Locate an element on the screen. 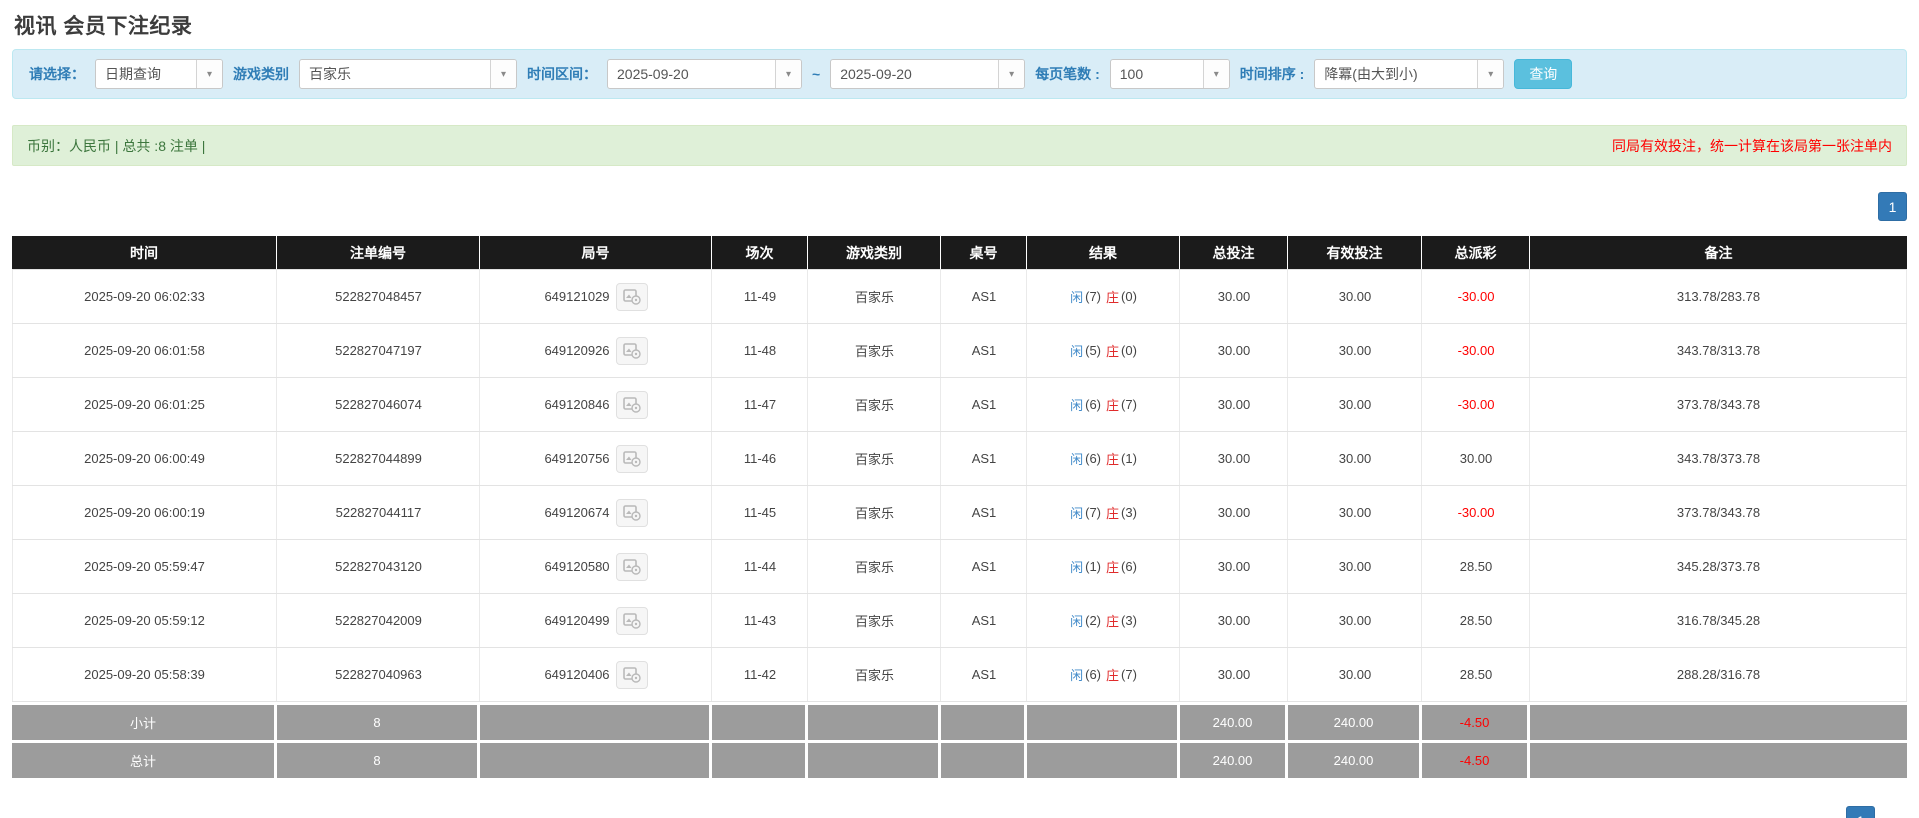 This screenshot has height=818, width=1919. result-player-score: (7) is located at coordinates (1093, 296).